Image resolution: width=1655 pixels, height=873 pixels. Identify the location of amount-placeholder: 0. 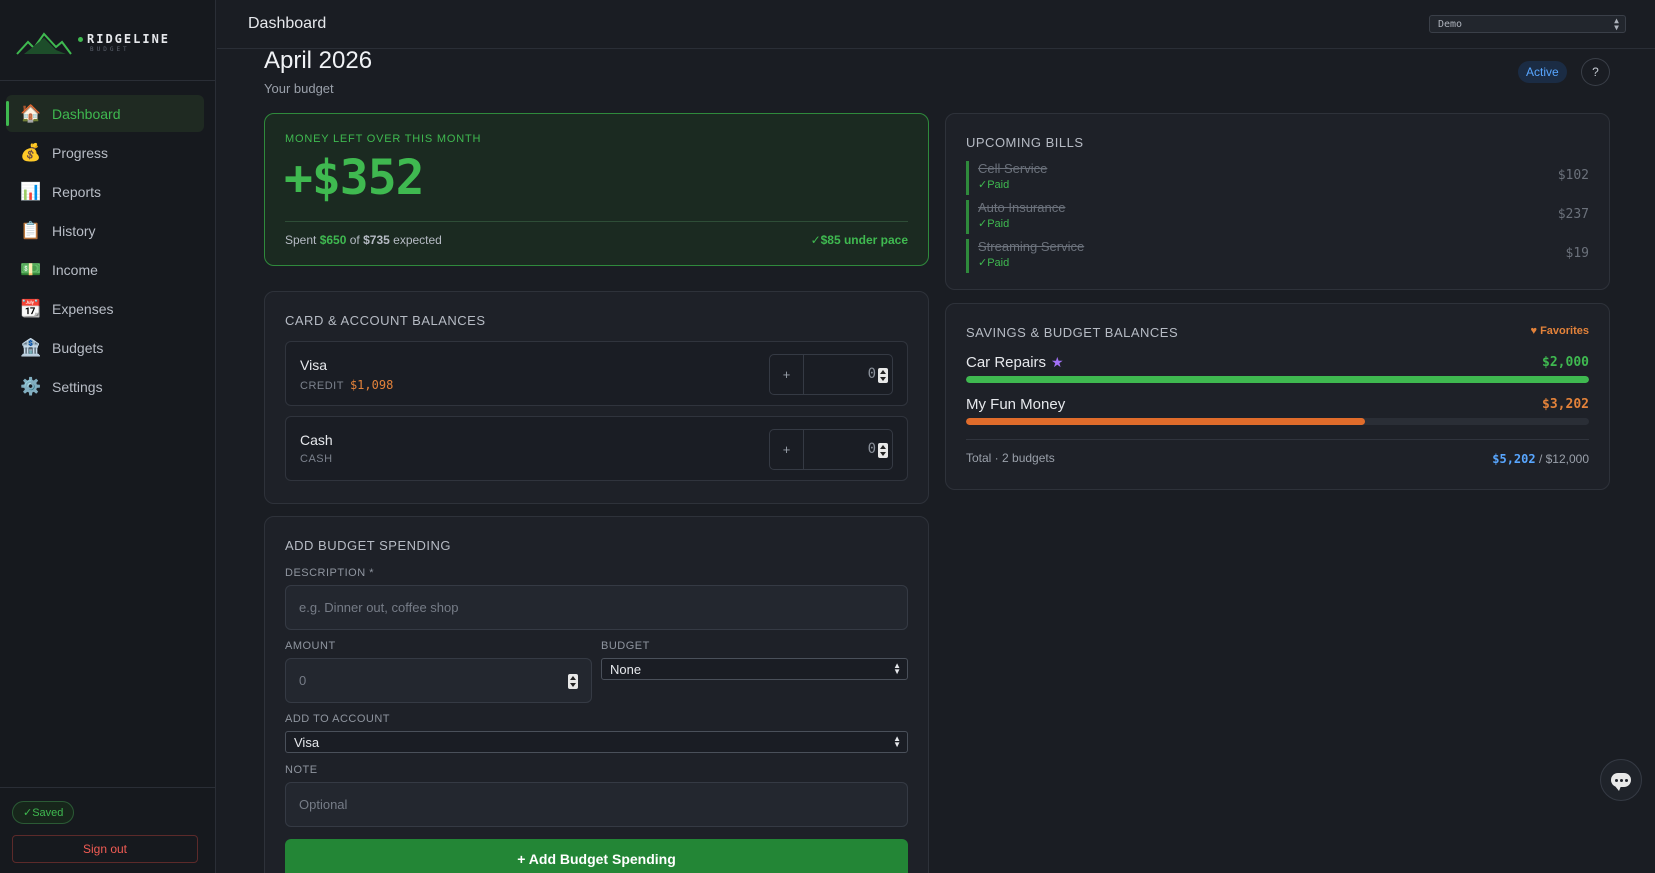
(303, 680).